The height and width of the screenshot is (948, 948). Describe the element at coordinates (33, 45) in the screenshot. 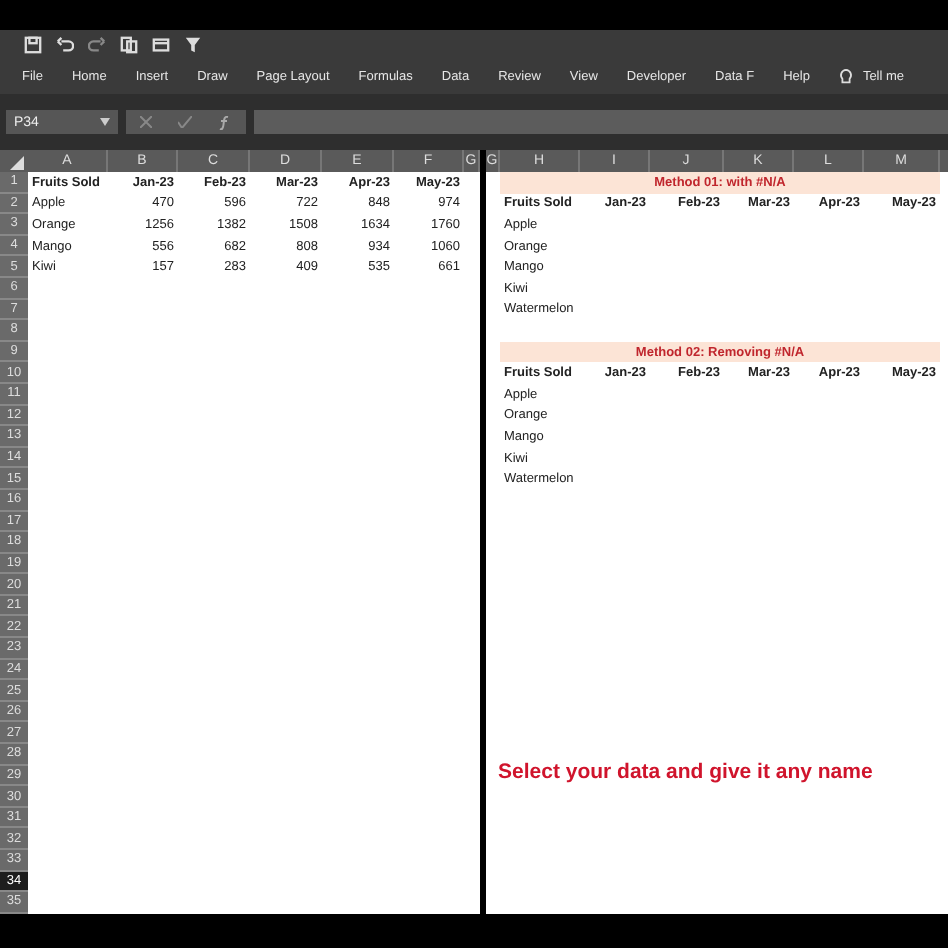

I see `save-icon` at that location.